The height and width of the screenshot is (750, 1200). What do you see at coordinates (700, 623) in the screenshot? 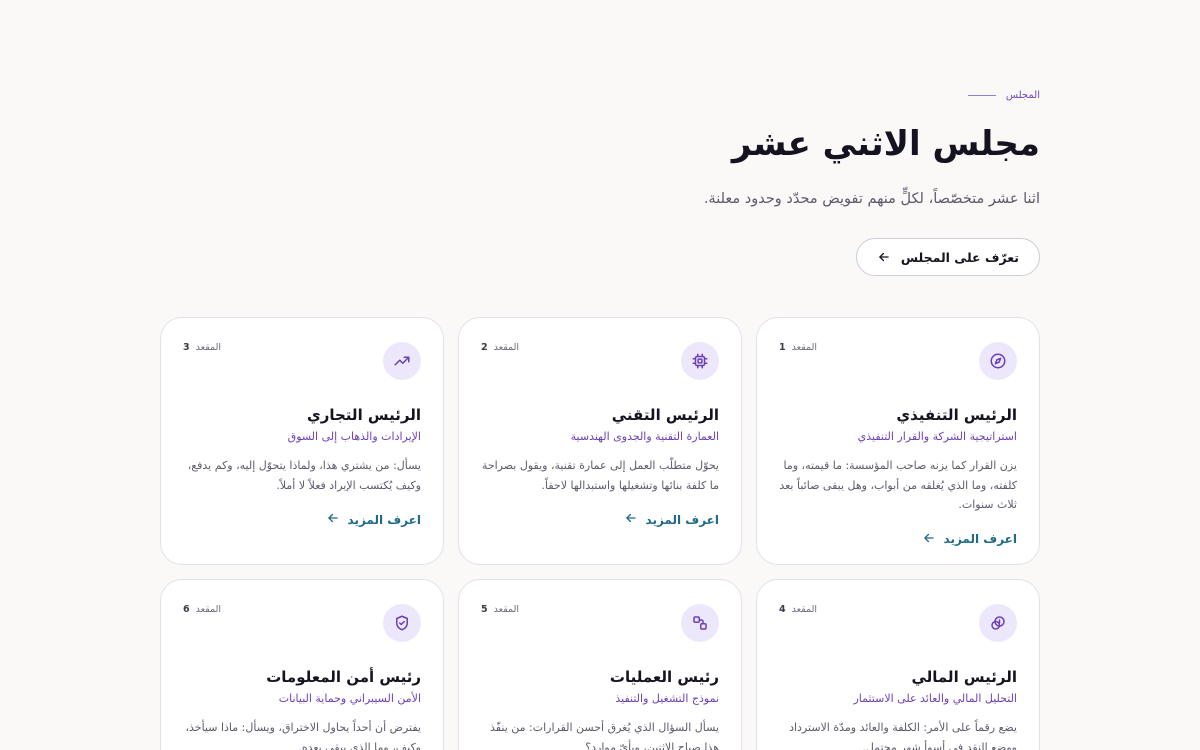
I see `workflow-icon` at bounding box center [700, 623].